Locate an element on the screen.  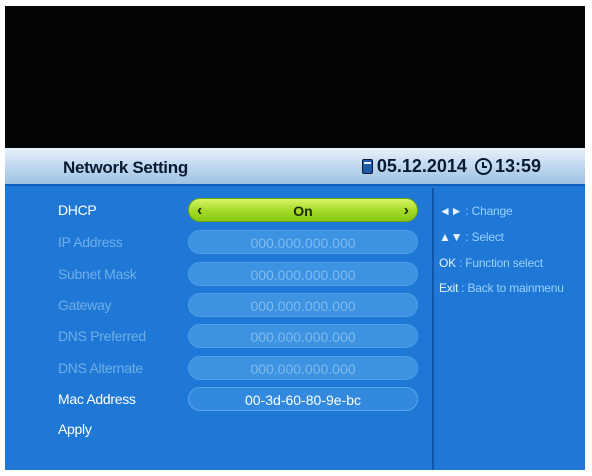
apply-button: Apply is located at coordinates (75, 429).